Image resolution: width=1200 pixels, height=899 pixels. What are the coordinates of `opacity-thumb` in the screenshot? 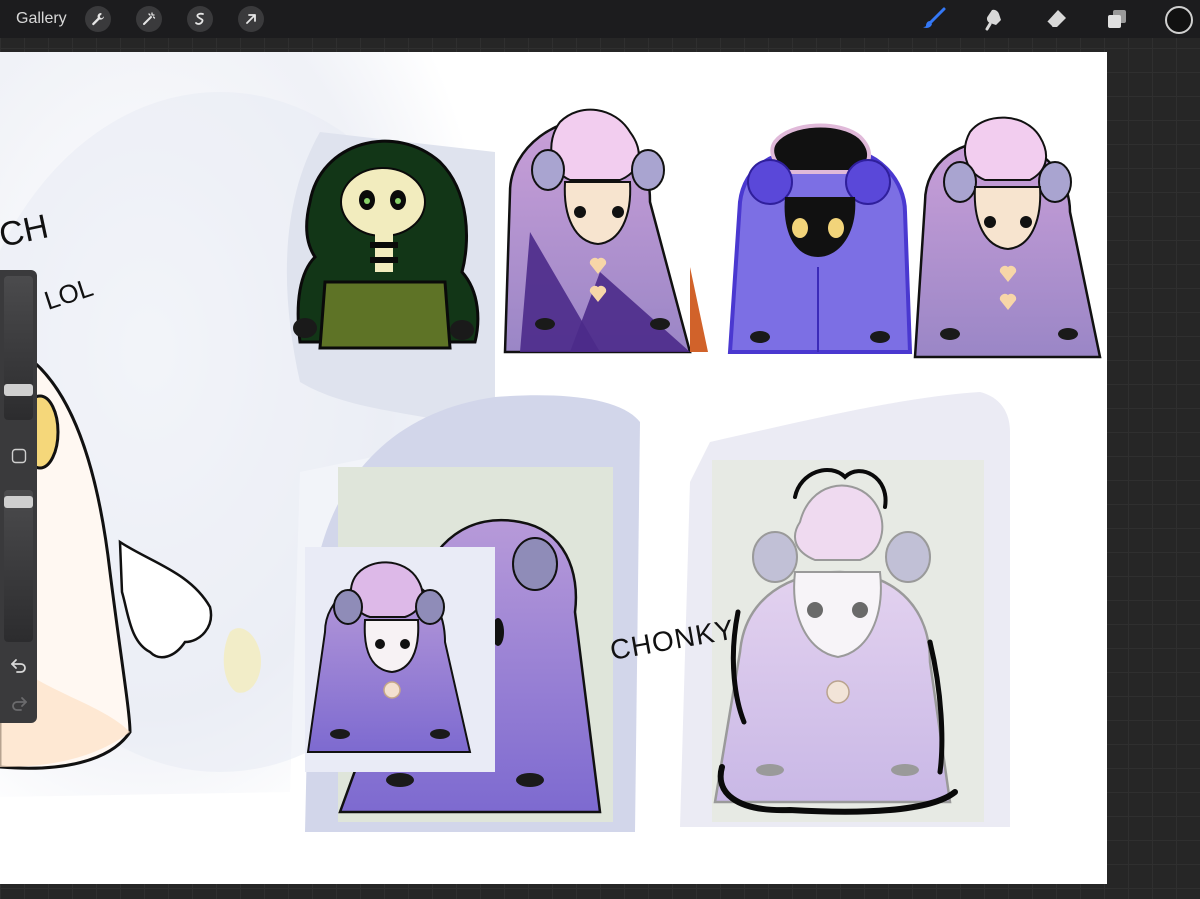 It's located at (18, 502).